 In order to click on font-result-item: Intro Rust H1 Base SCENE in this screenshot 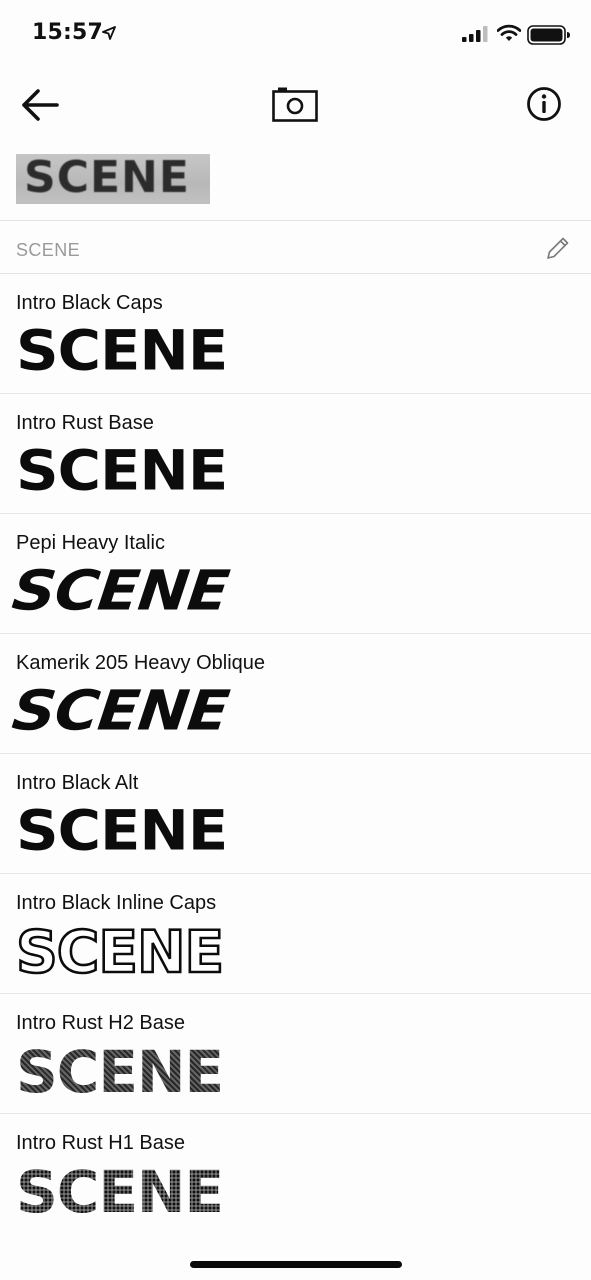, I will do `click(295, 1173)`.